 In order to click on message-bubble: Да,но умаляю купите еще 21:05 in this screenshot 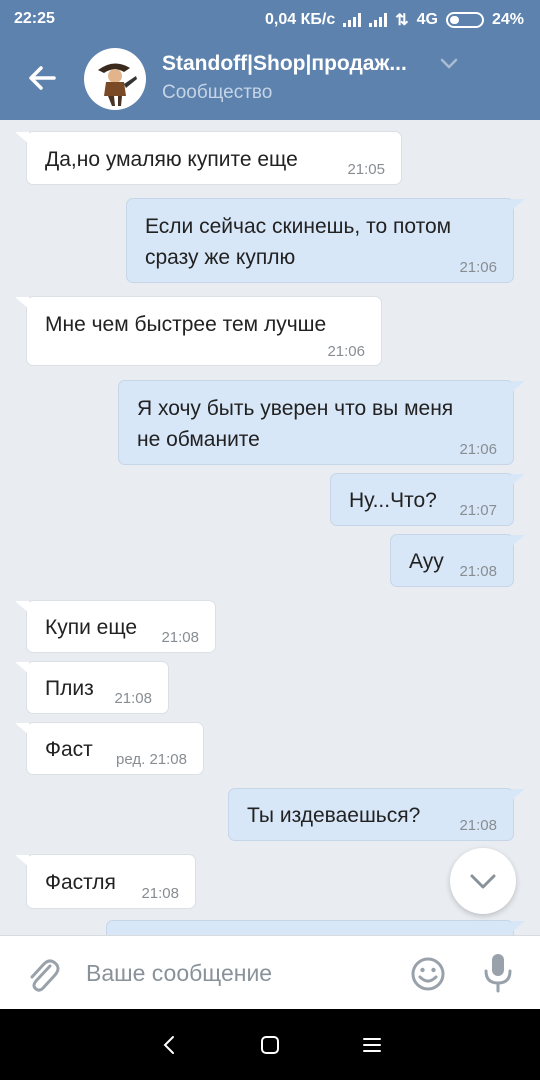, I will do `click(214, 158)`.